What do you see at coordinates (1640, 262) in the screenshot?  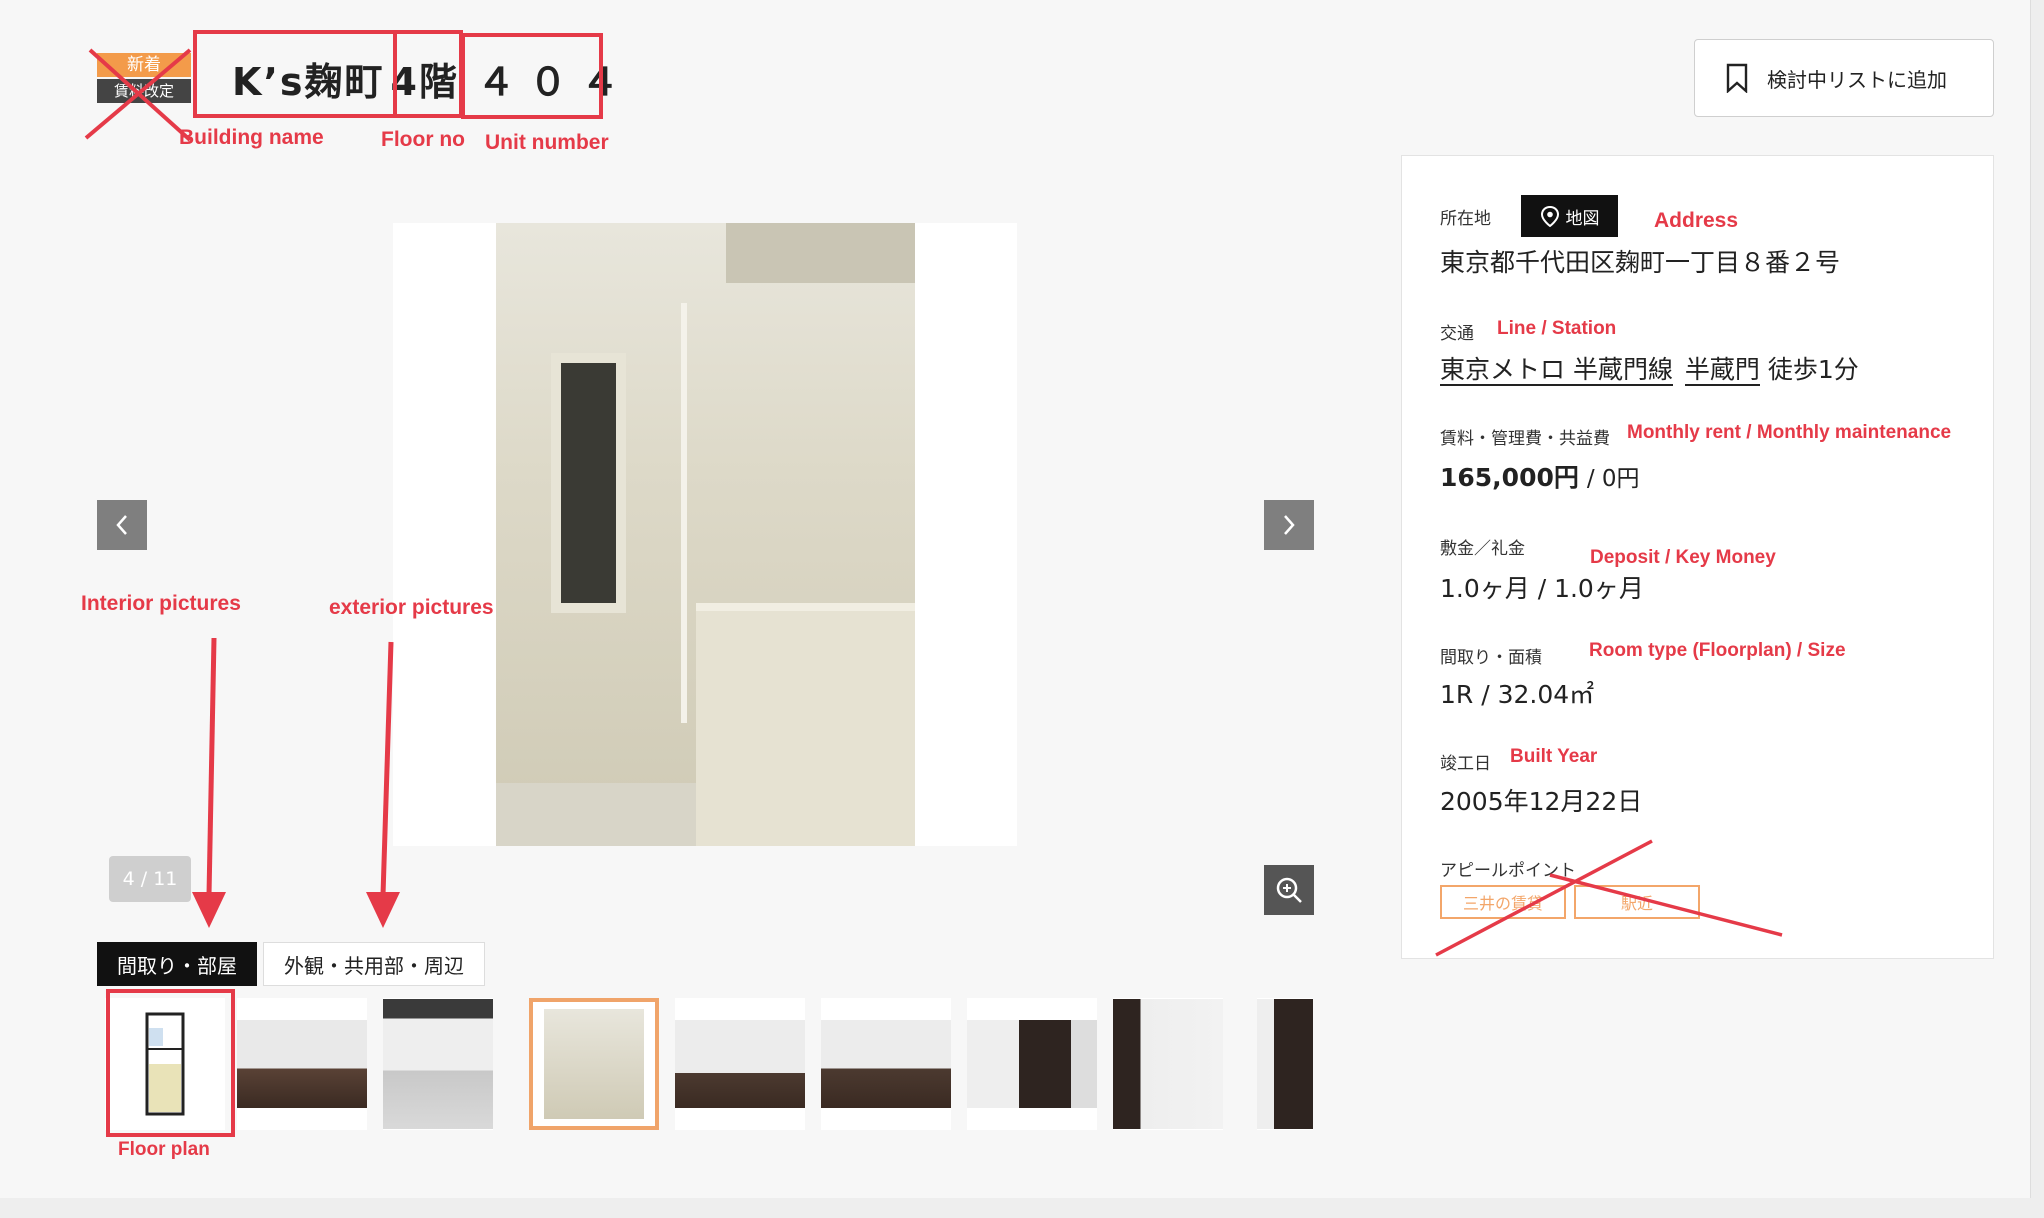 I see `address-value: 東京都千代田区麹町一丁目８番２号` at bounding box center [1640, 262].